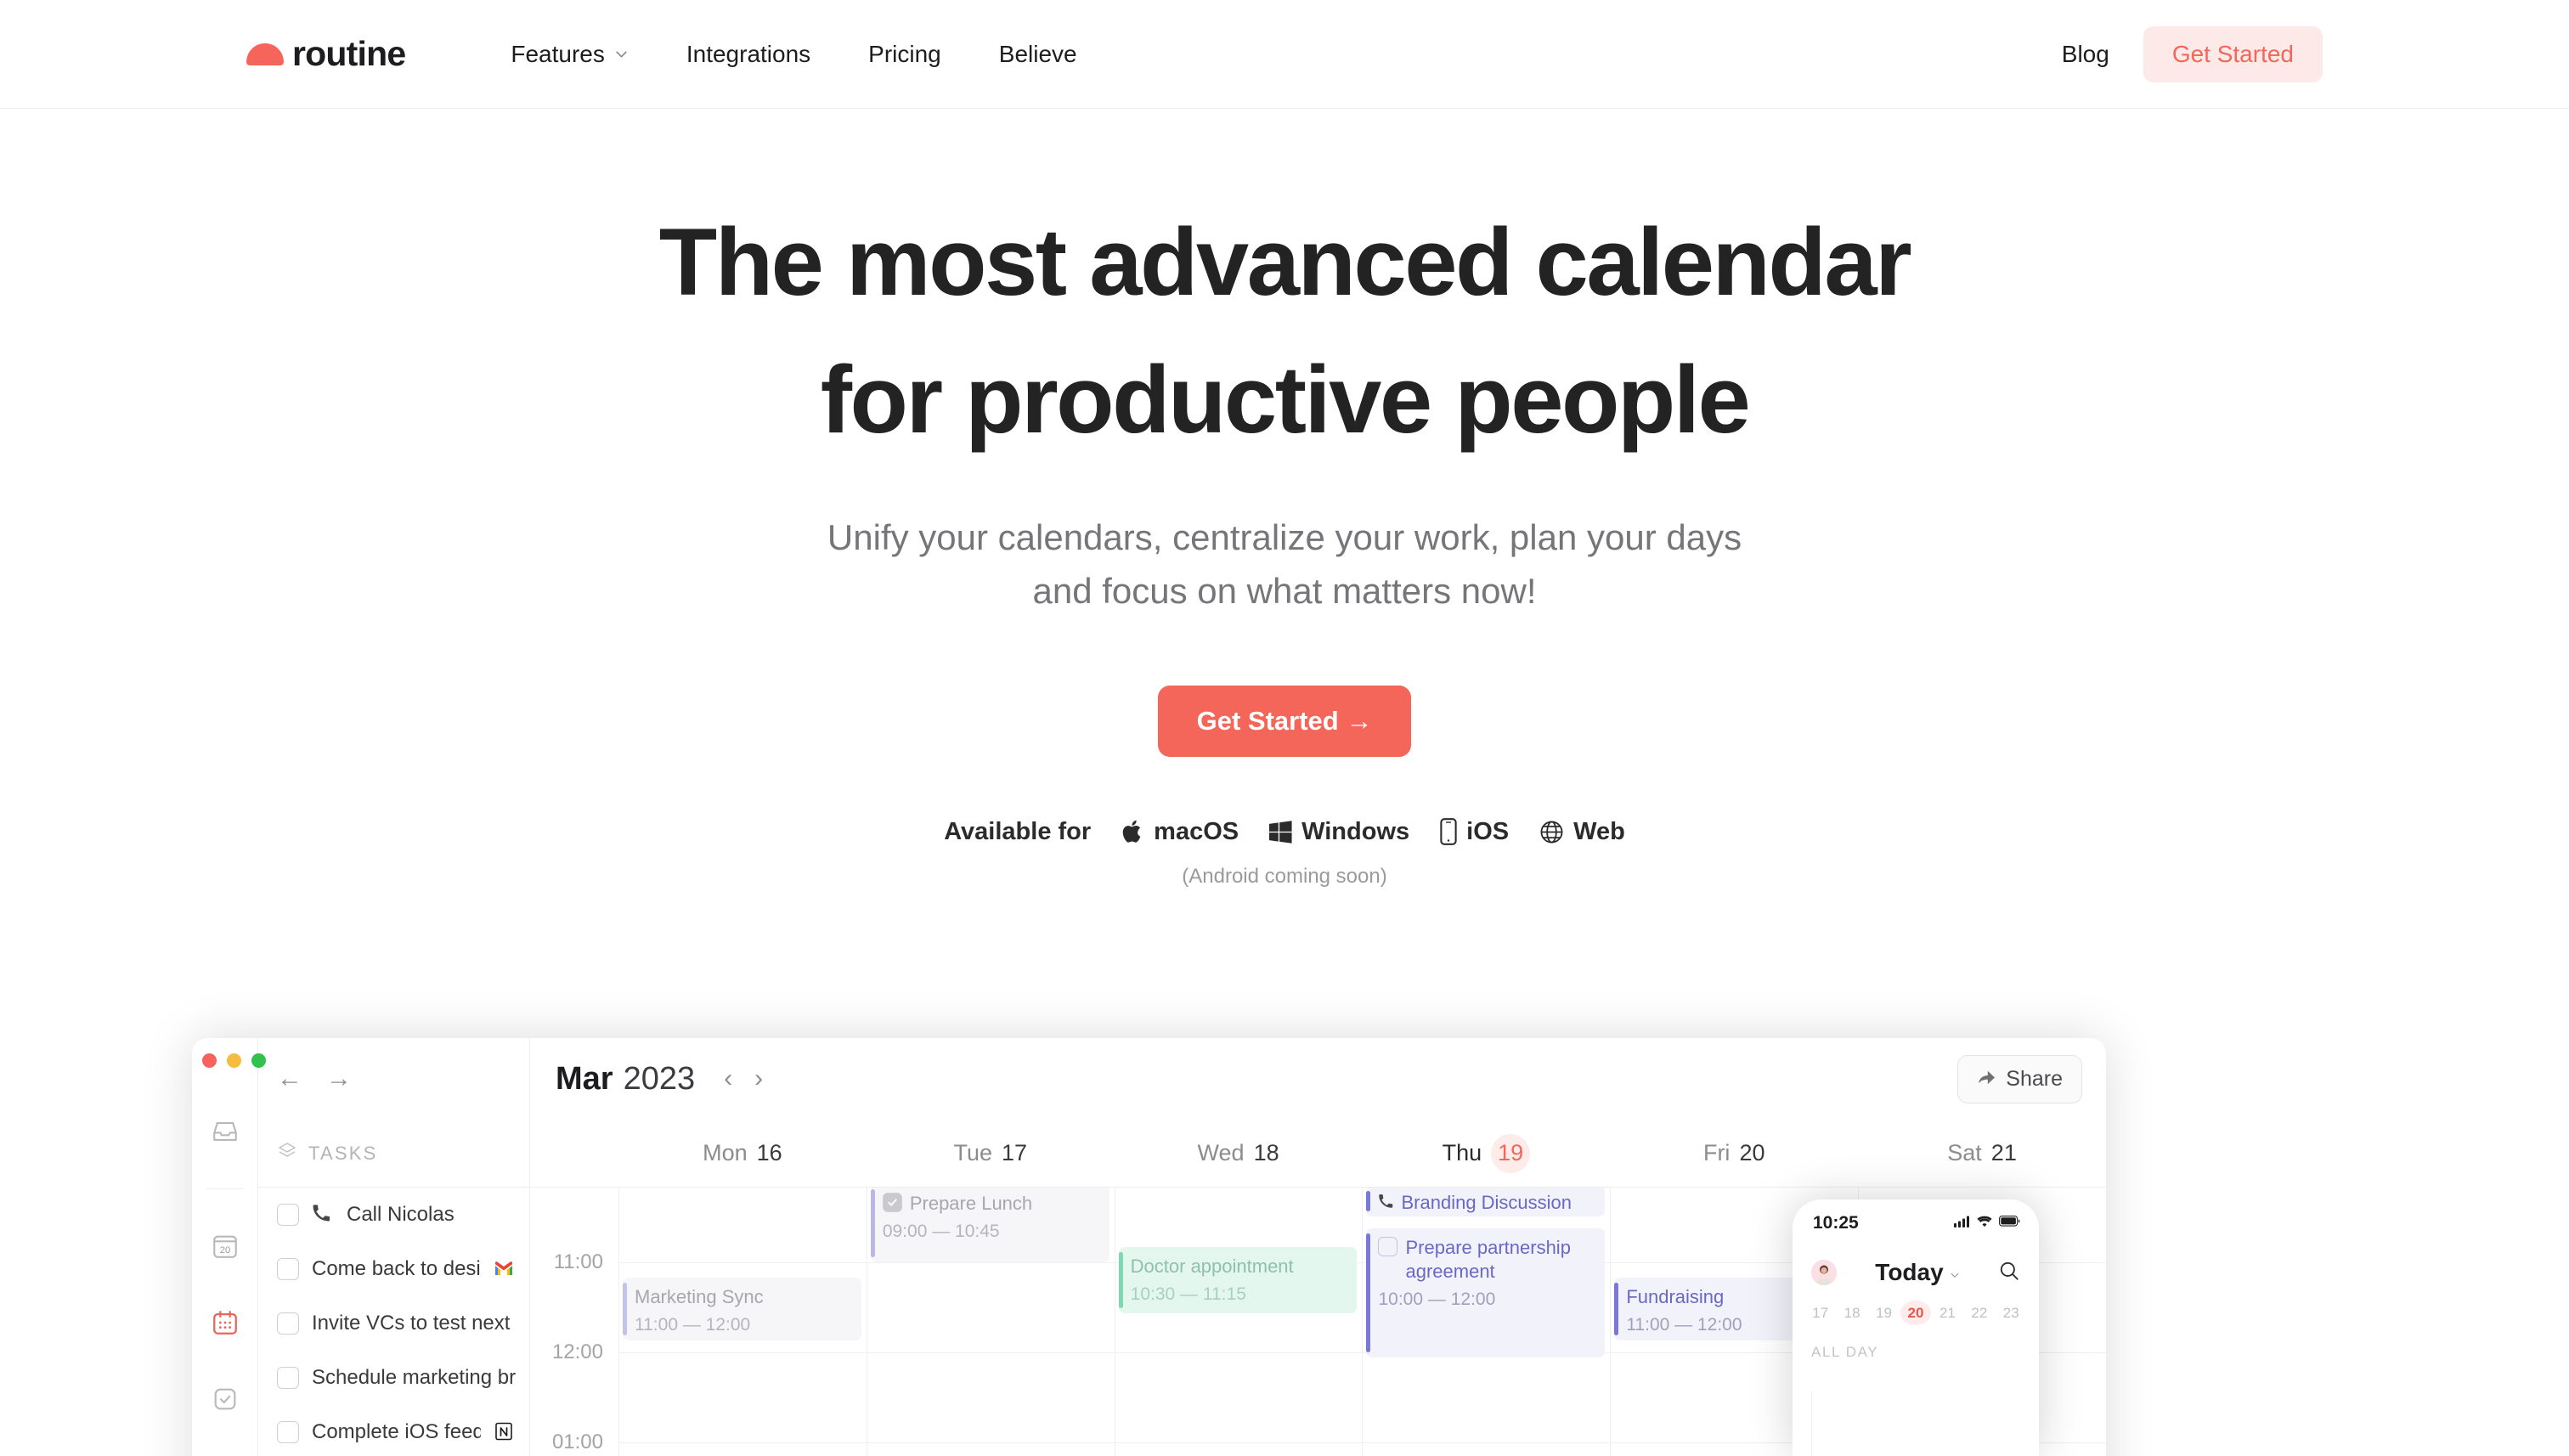 This screenshot has width=2569, height=1456. What do you see at coordinates (2004, 1152) in the screenshot?
I see `day-number: 21` at bounding box center [2004, 1152].